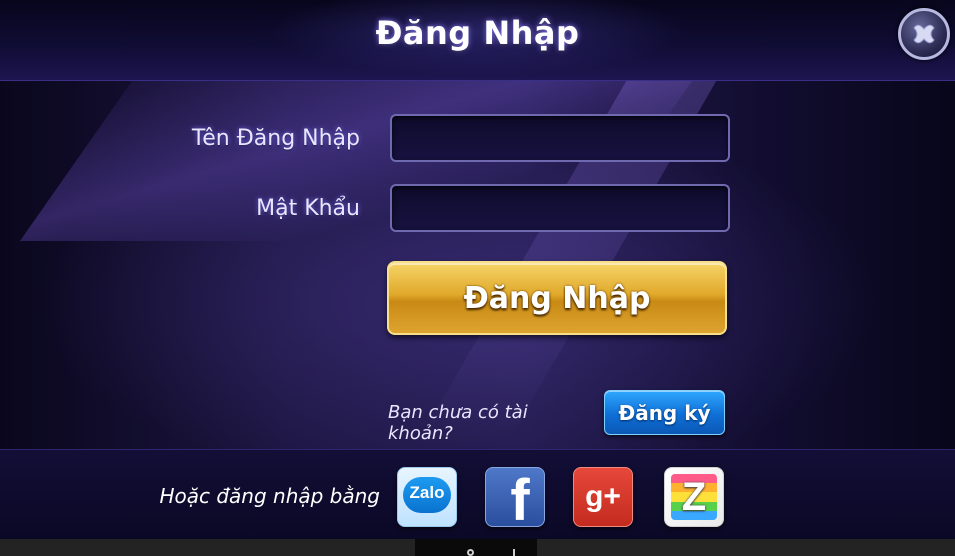 Image resolution: width=955 pixels, height=556 pixels. I want to click on plus-icon, so click(514, 552).